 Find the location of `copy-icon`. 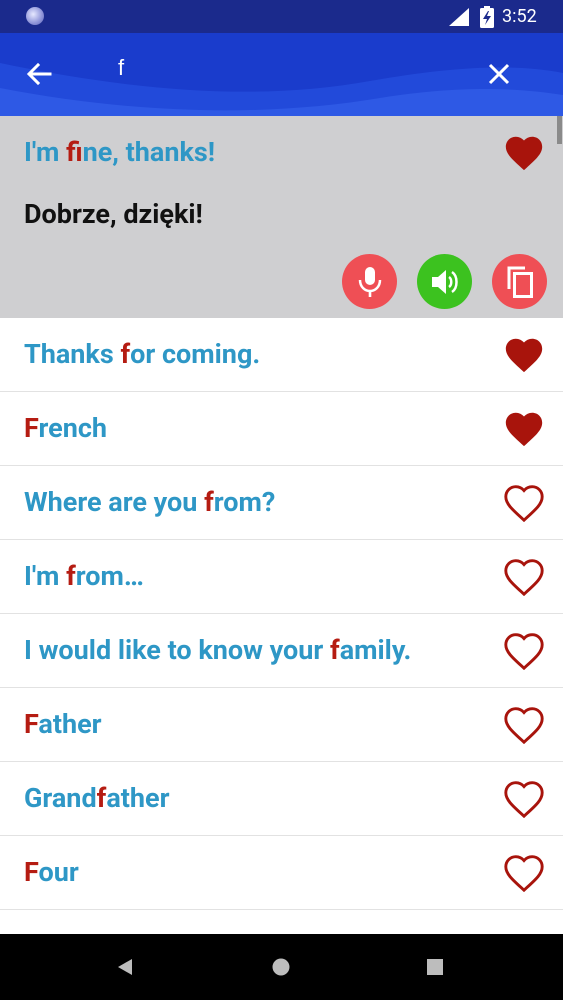

copy-icon is located at coordinates (520, 282).